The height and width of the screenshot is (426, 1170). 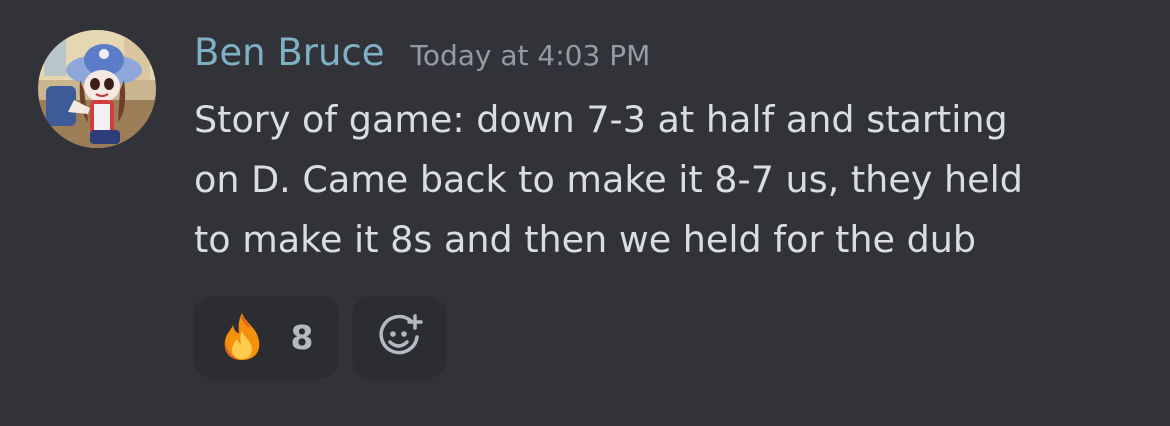 I want to click on message-timestamp: Today at 4:03 PM, so click(x=530, y=55).